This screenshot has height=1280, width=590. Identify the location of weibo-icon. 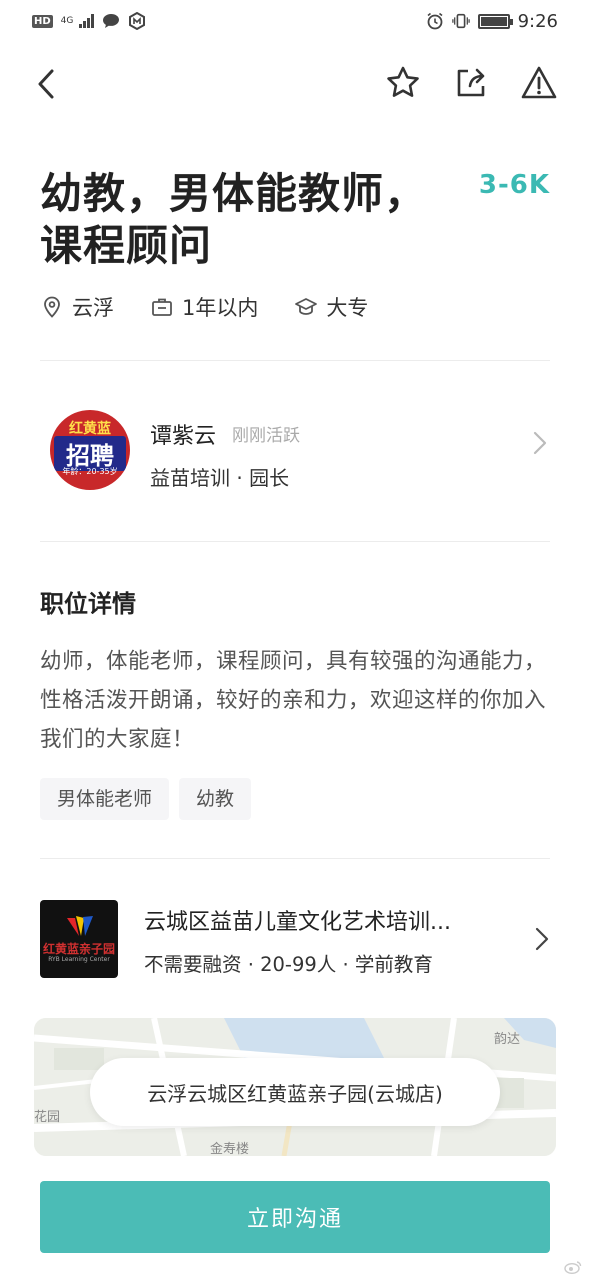
(573, 1267).